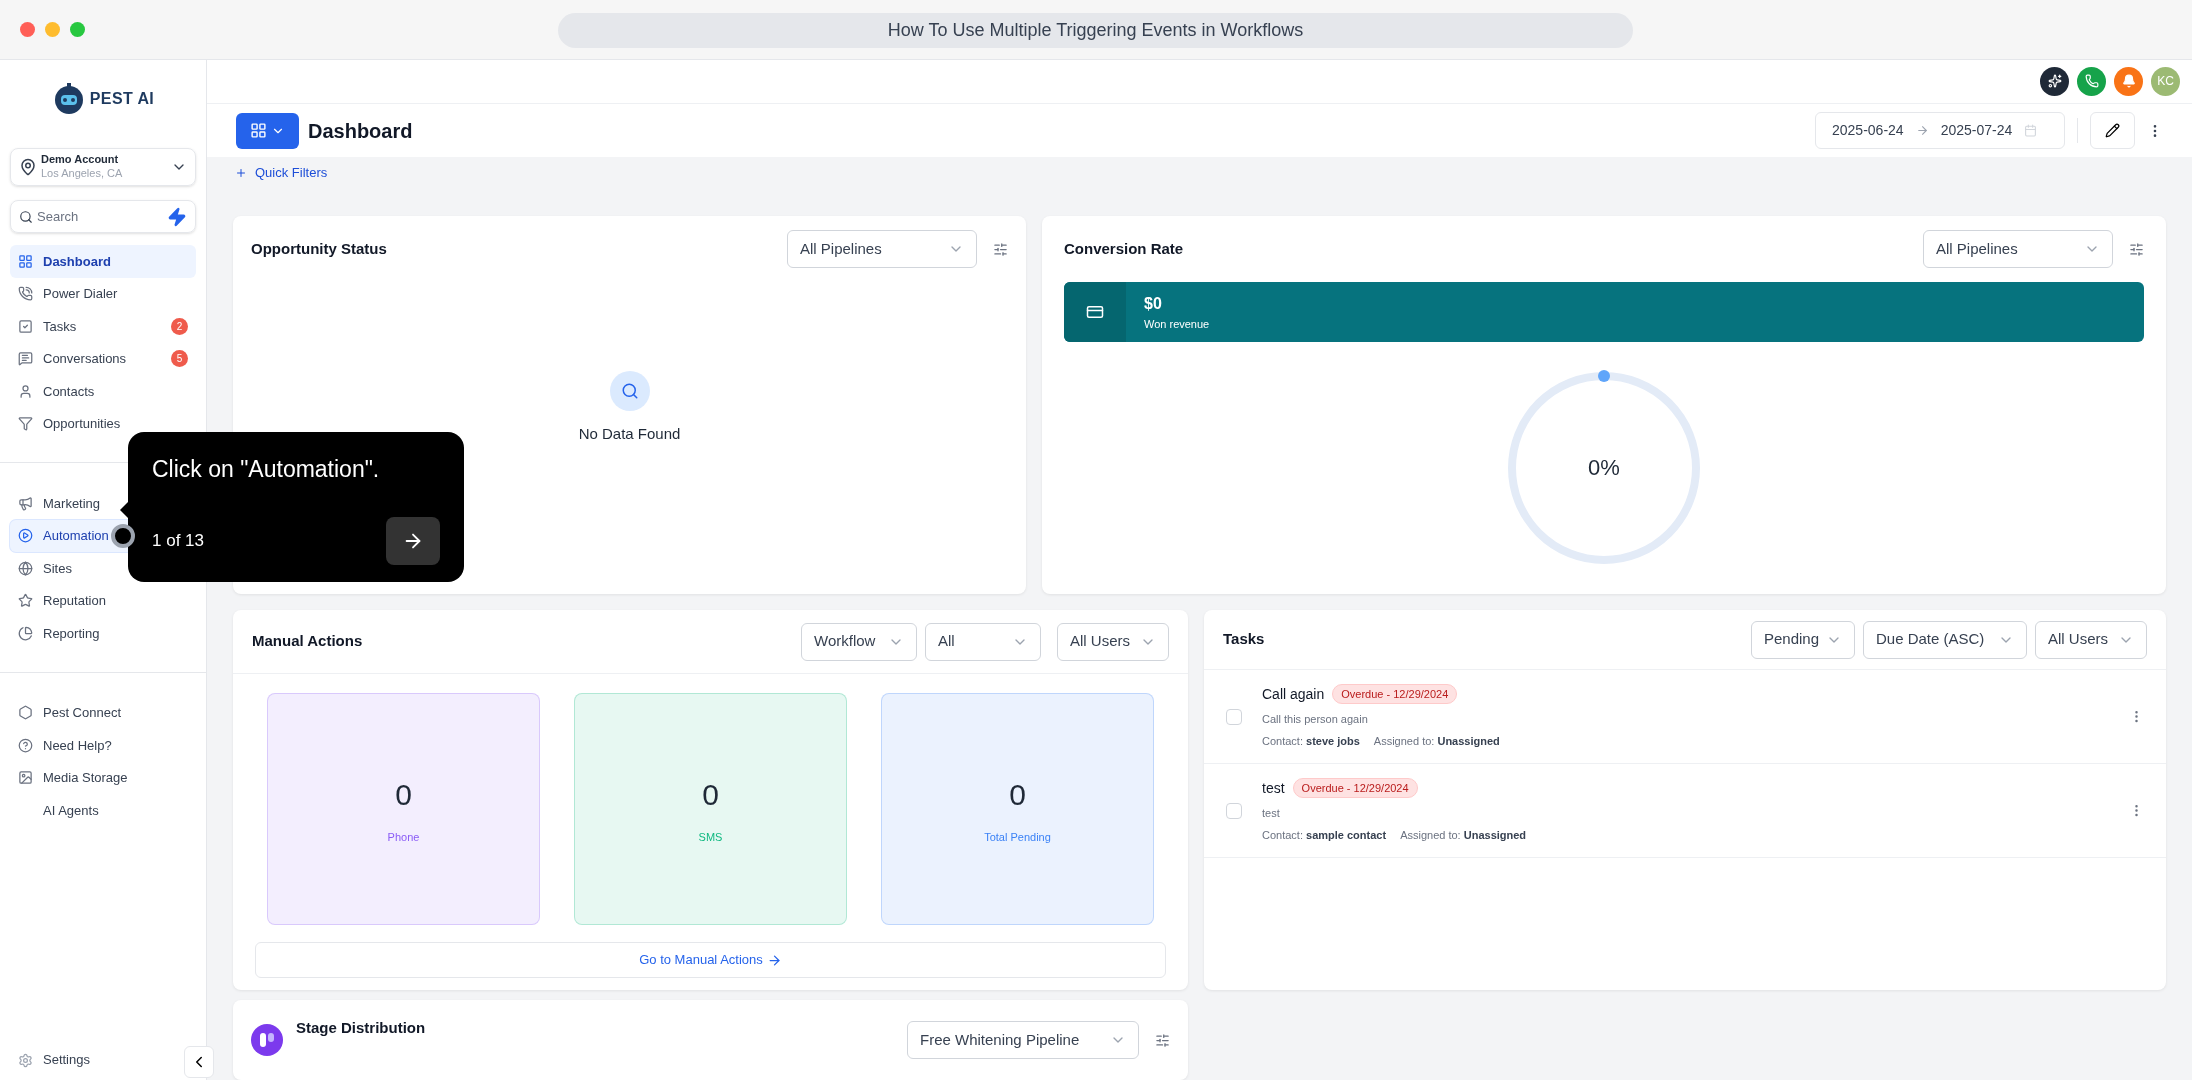 This screenshot has width=2192, height=1080. Describe the element at coordinates (1324, 835) in the screenshot. I see `task-contact: Contact: sample contact` at that location.